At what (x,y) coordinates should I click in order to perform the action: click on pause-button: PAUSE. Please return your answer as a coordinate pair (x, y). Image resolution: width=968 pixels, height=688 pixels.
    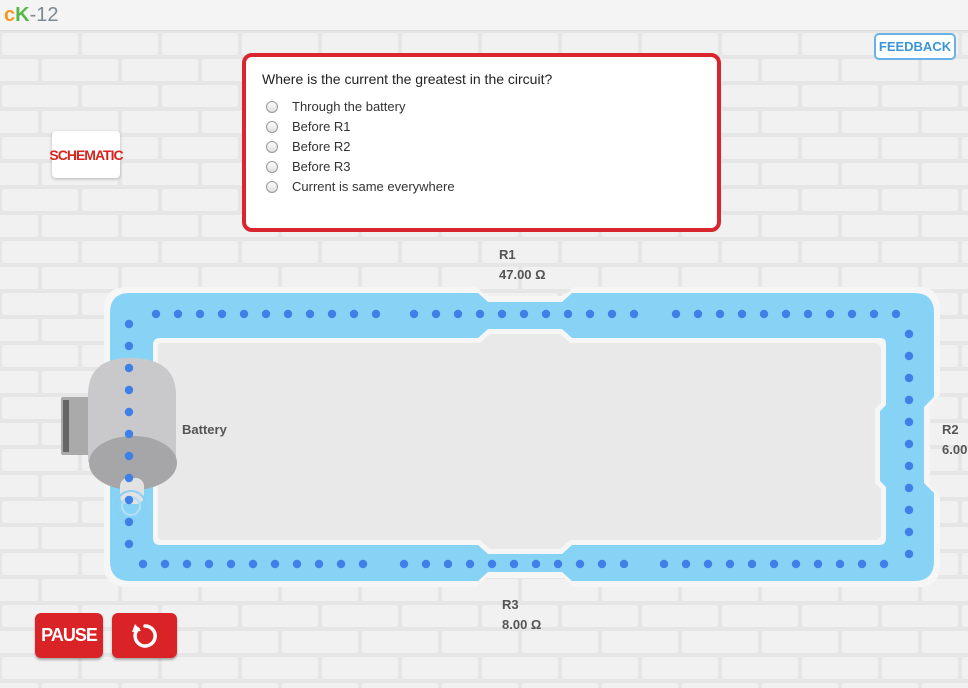
    Looking at the image, I should click on (69, 635).